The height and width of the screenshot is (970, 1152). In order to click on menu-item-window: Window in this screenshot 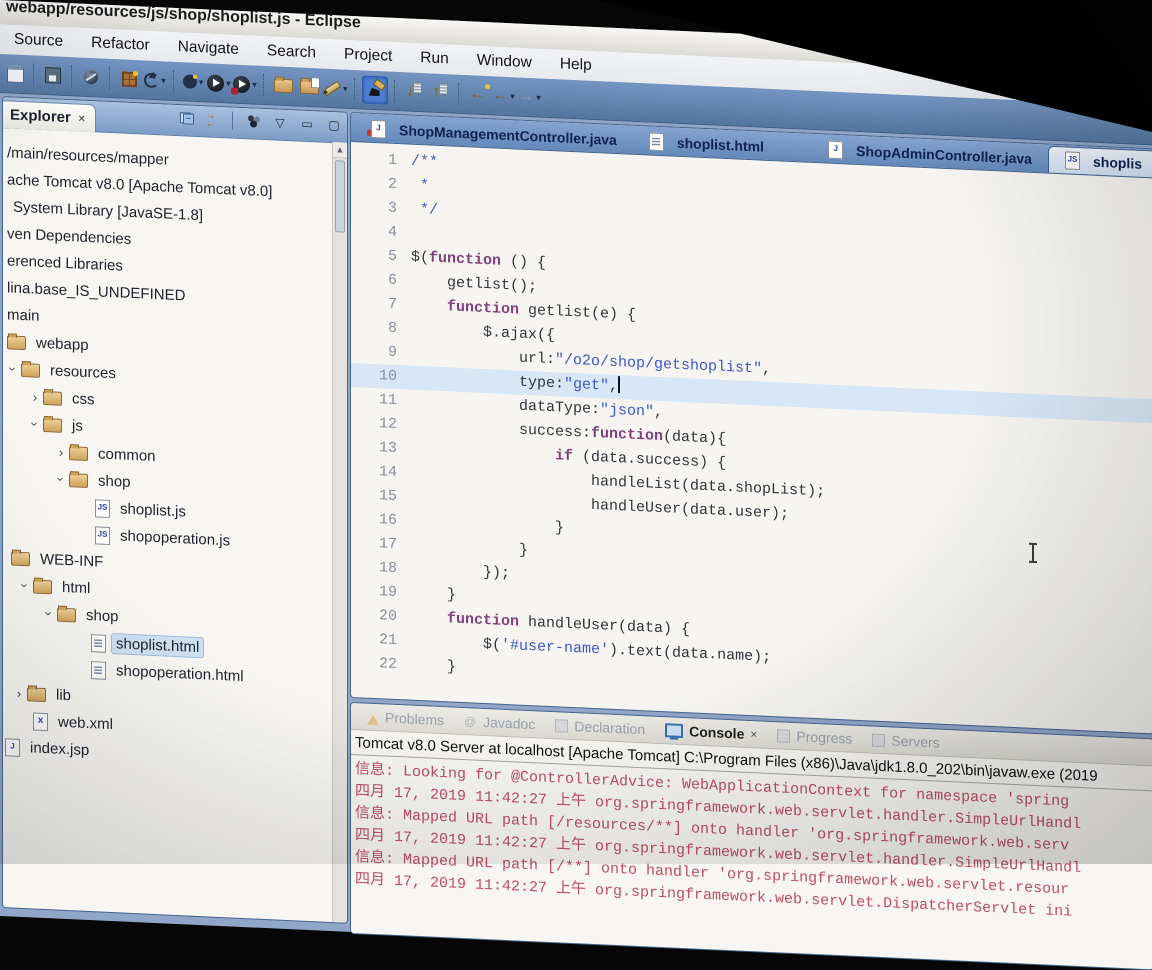, I will do `click(504, 62)`.